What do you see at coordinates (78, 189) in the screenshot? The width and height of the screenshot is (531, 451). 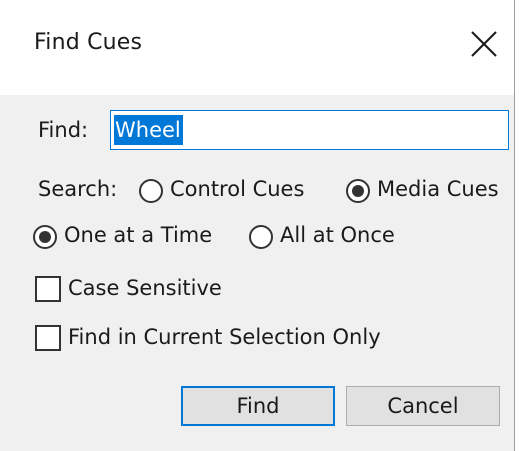 I see `search-label: Search:` at bounding box center [78, 189].